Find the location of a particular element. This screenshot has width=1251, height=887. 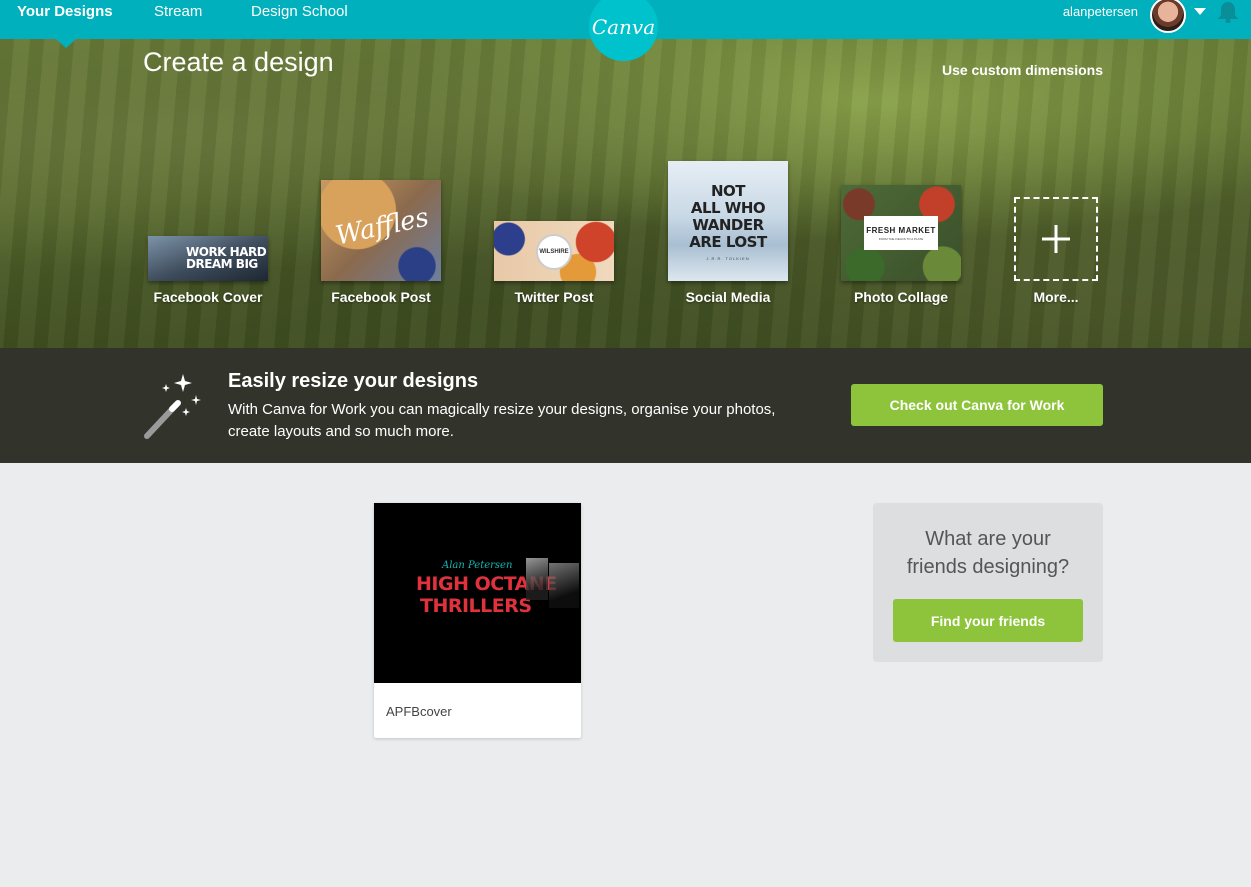

tab-stream: Stream is located at coordinates (178, 11).